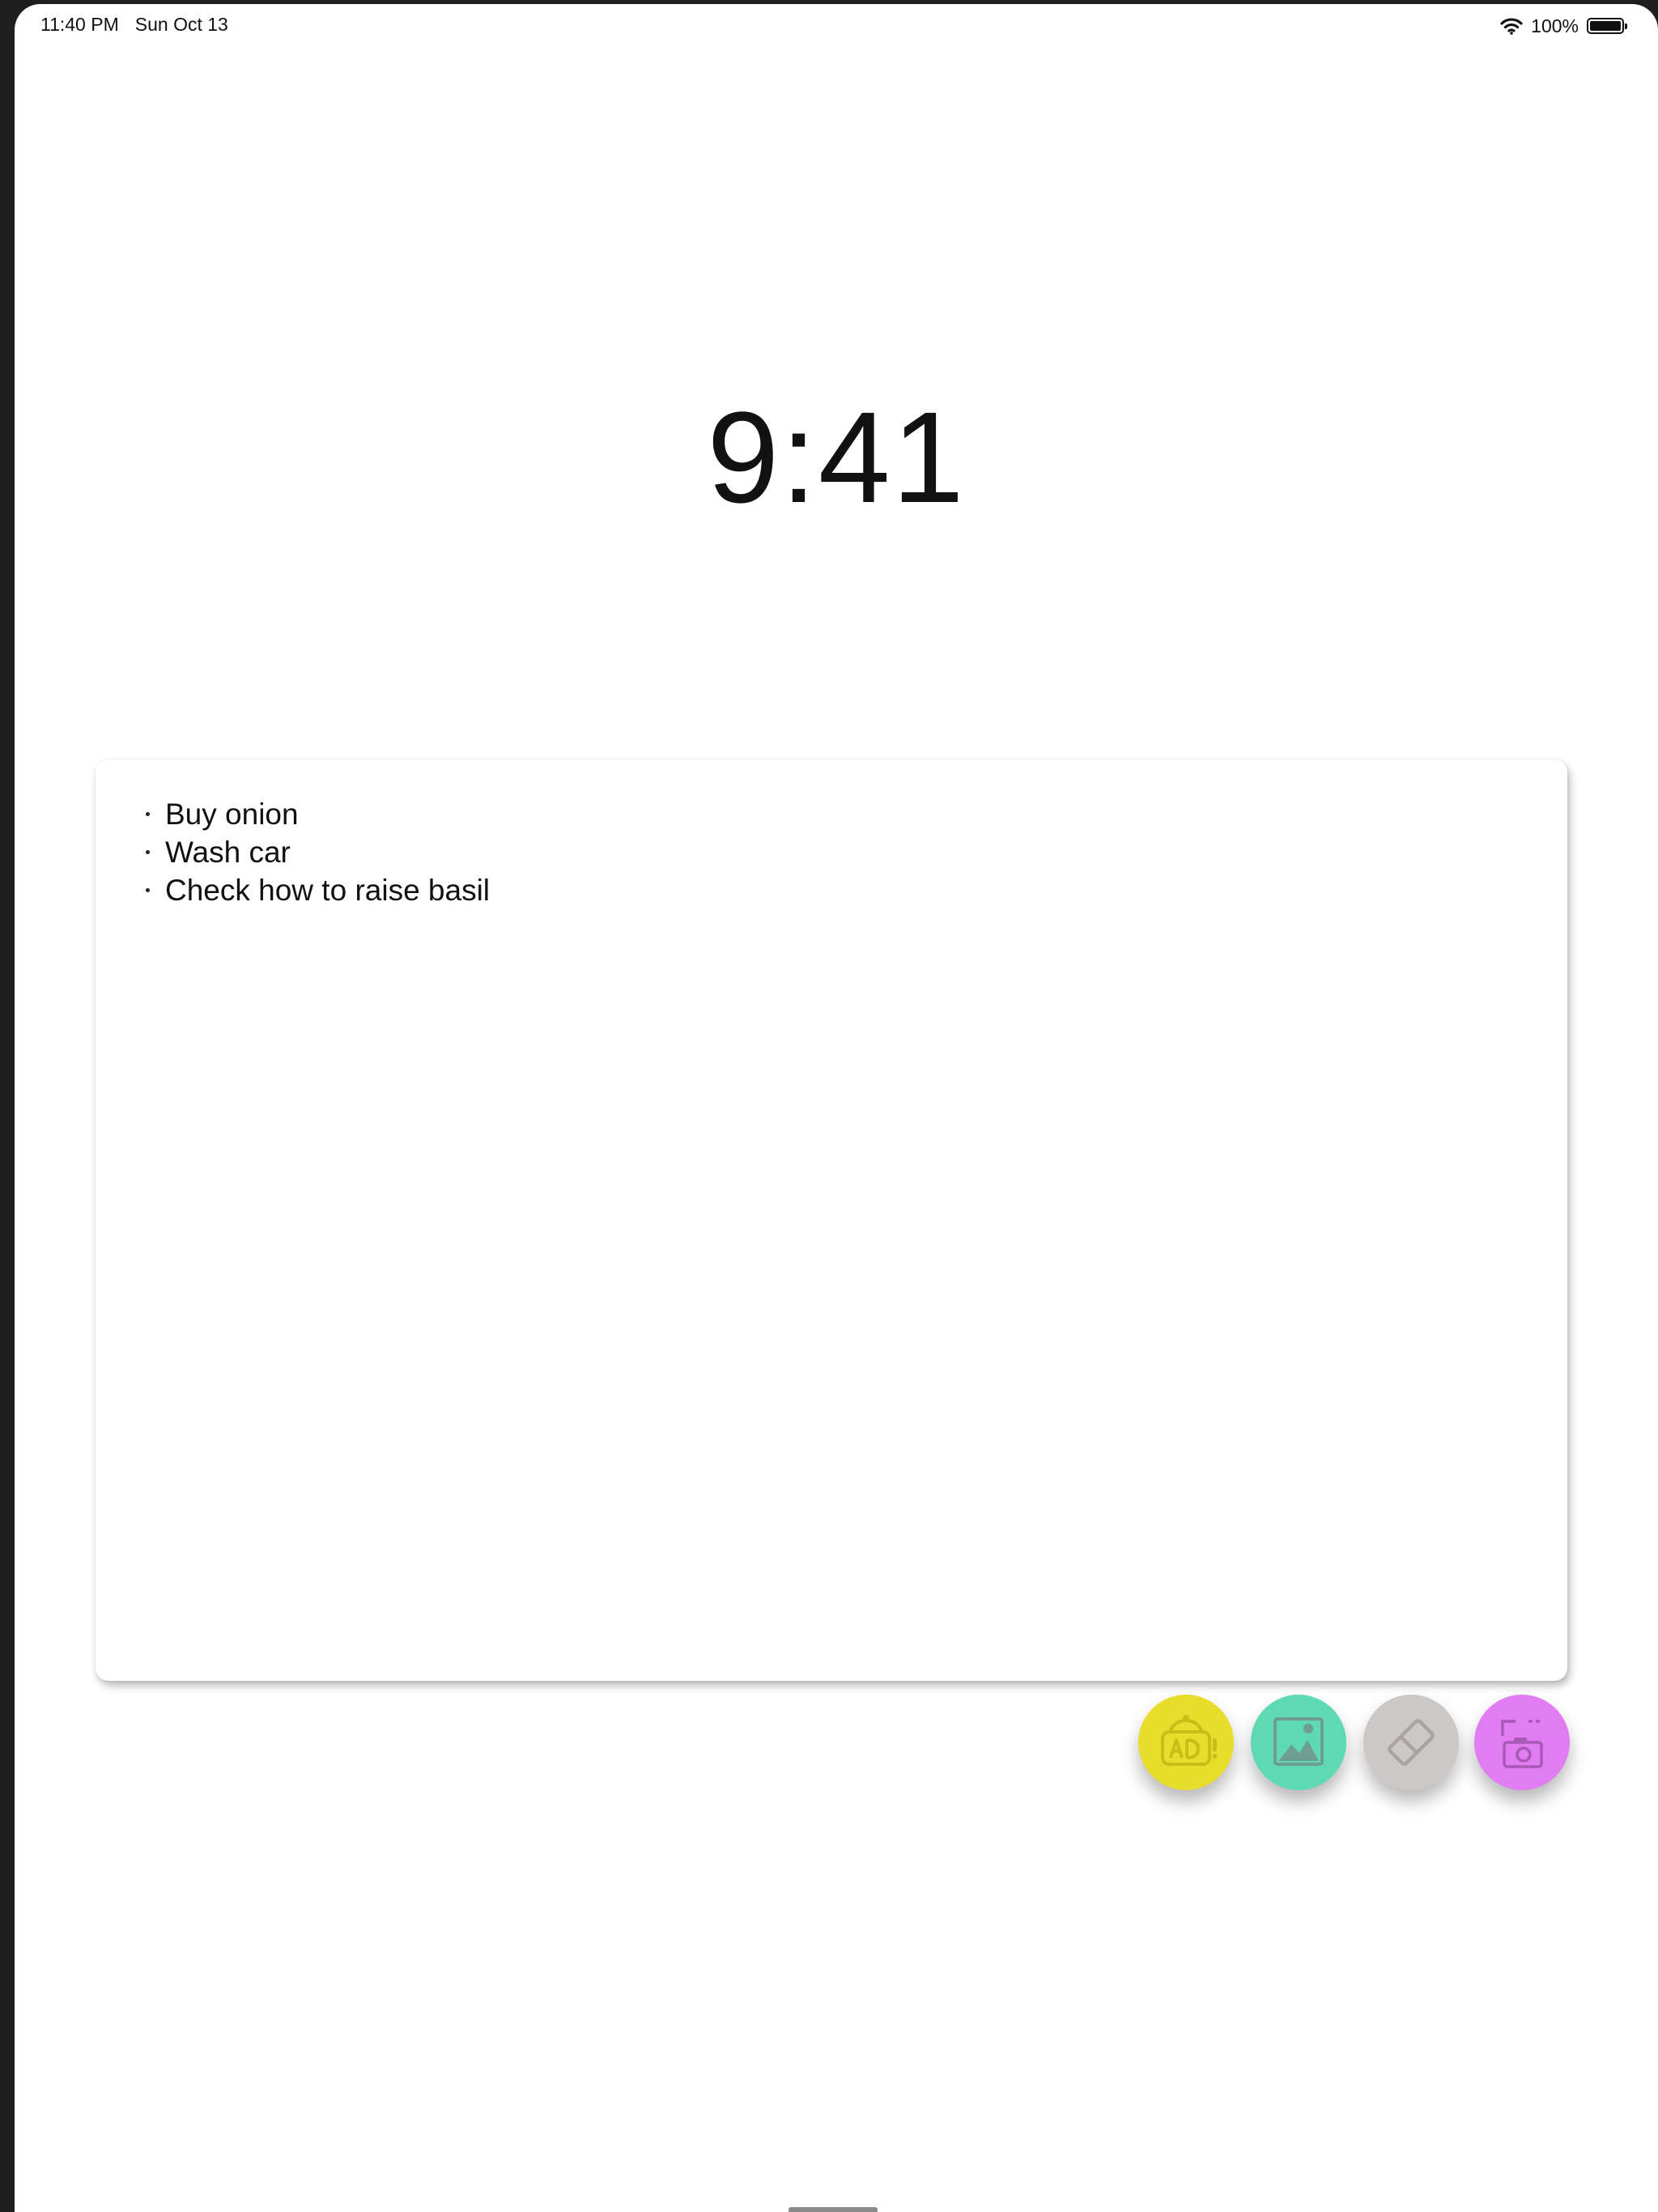 Image resolution: width=1658 pixels, height=2212 pixels. What do you see at coordinates (836, 26) in the screenshot?
I see `status-bar: 11:40 PM Sun Oct 13 100%` at bounding box center [836, 26].